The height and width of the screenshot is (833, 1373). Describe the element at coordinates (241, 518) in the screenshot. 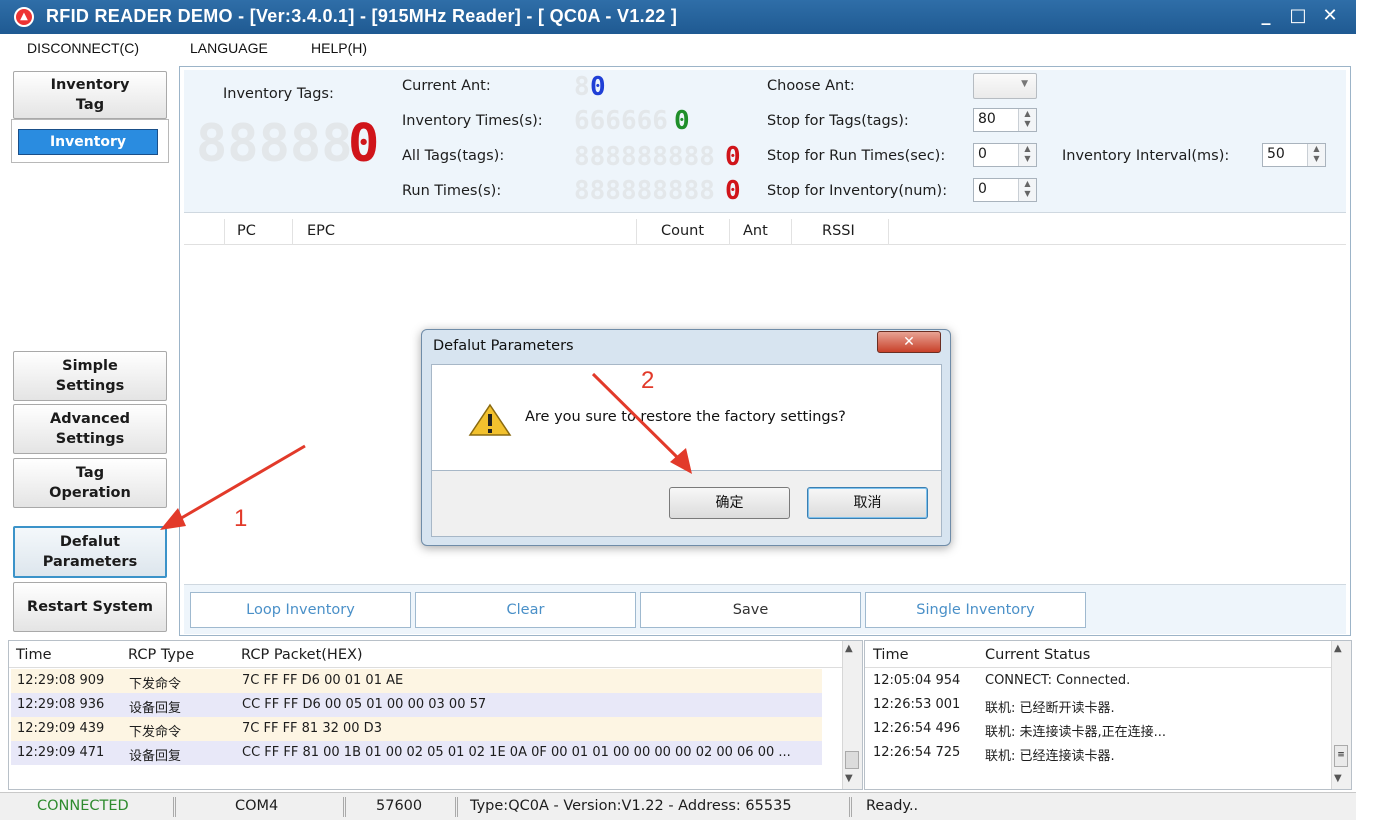

I see `annotation-step-1: 1` at that location.